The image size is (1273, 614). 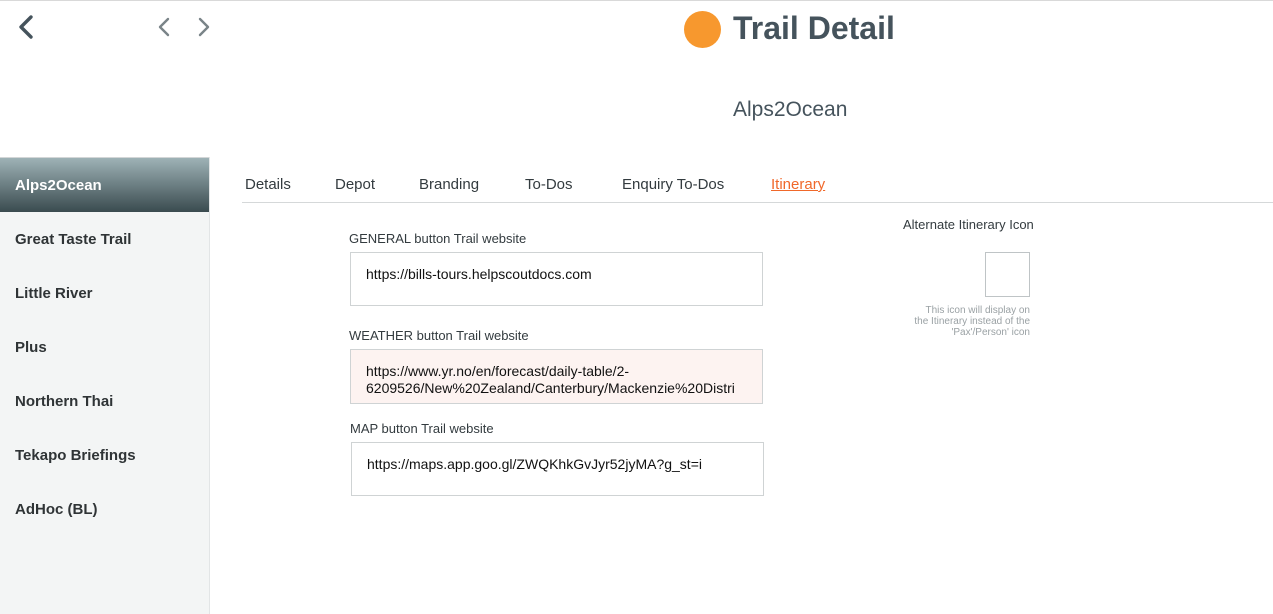 I want to click on general-website-field: https://bills-tours.helpscoutdocs.com, so click(x=556, y=279).